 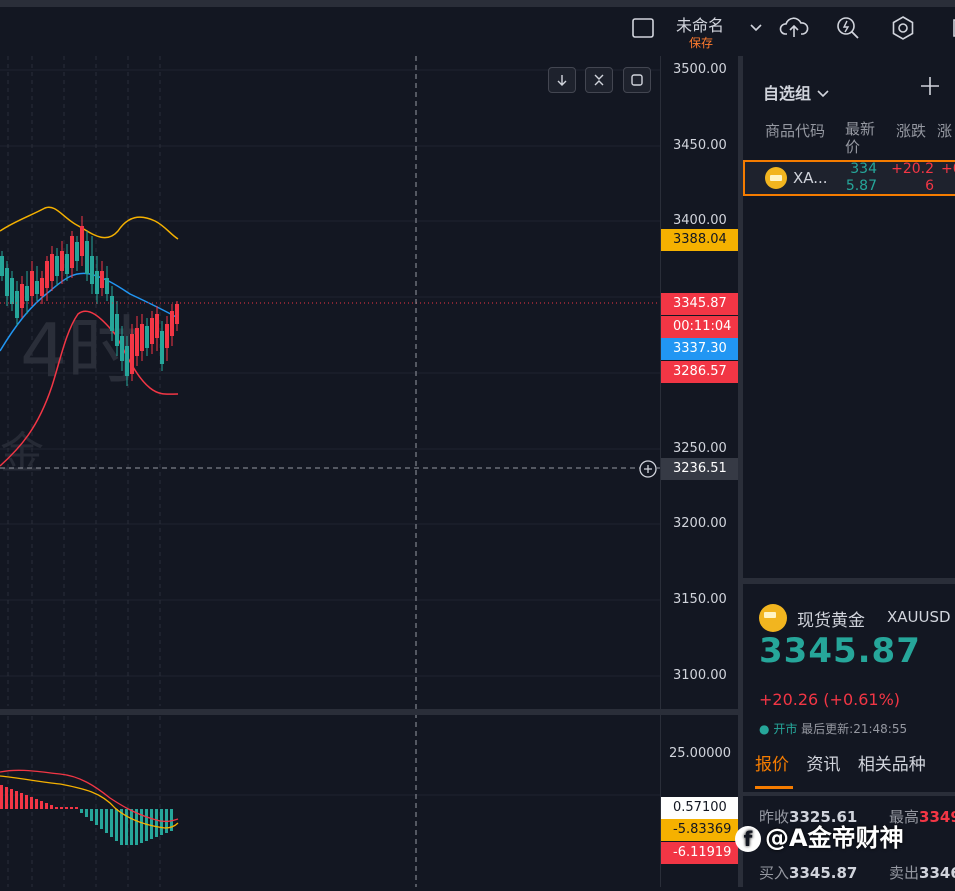 I want to click on tab-related: 相关品种, so click(x=892, y=762).